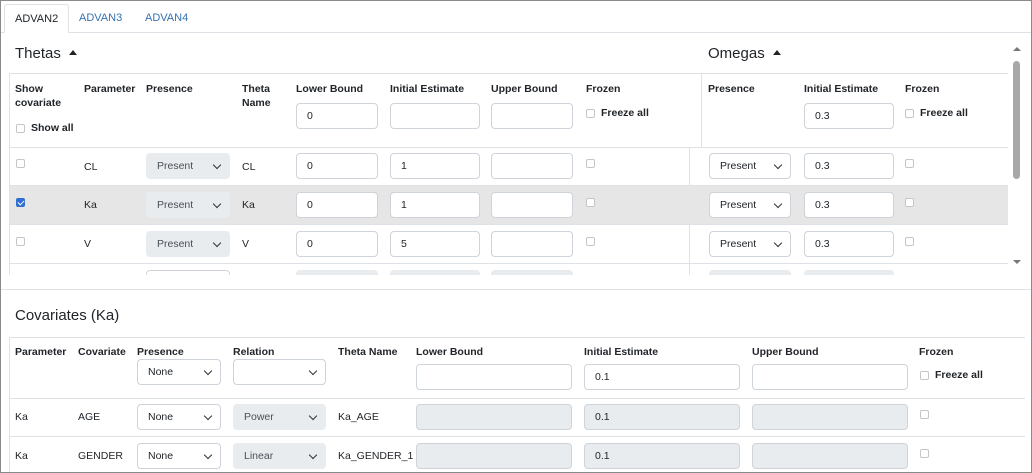  What do you see at coordinates (494, 377) in the screenshot?
I see `cov-all-lower-bound-input` at bounding box center [494, 377].